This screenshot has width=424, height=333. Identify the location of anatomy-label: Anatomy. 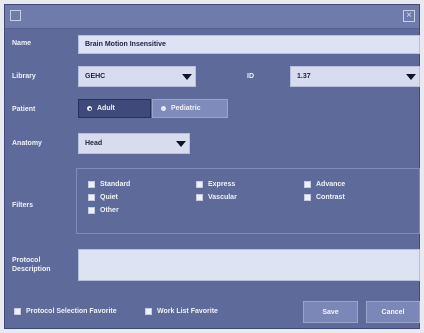
(27, 143).